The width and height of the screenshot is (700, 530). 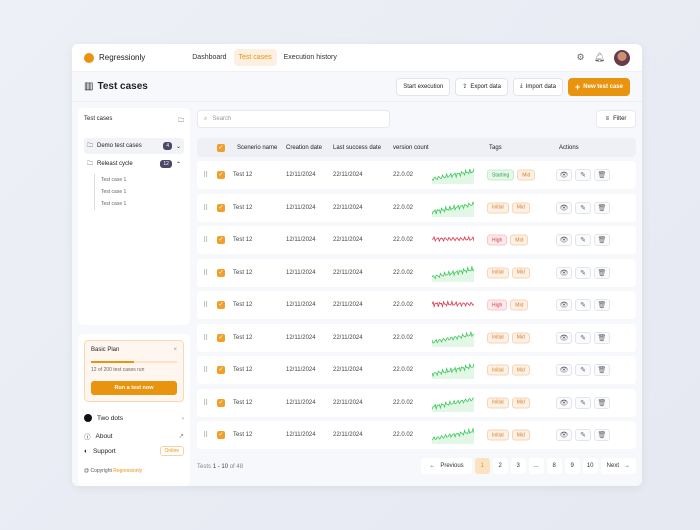 What do you see at coordinates (599, 86) in the screenshot?
I see `new-test-case-button: + New test case` at bounding box center [599, 86].